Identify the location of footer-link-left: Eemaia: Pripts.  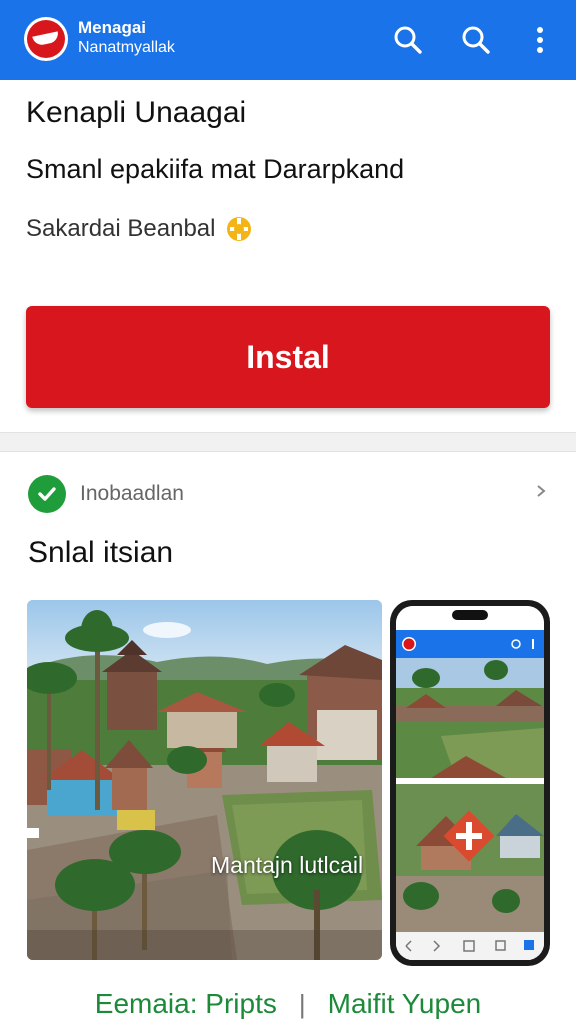
(186, 1004).